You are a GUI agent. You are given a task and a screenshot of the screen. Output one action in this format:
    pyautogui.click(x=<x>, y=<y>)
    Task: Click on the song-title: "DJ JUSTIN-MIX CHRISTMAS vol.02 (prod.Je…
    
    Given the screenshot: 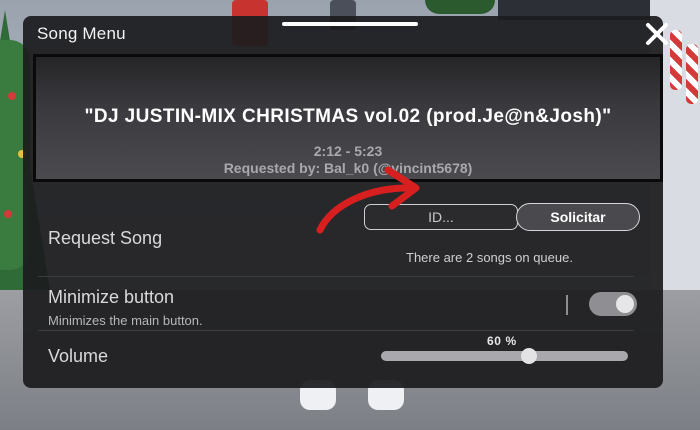 What is the action you would take?
    pyautogui.click(x=348, y=116)
    